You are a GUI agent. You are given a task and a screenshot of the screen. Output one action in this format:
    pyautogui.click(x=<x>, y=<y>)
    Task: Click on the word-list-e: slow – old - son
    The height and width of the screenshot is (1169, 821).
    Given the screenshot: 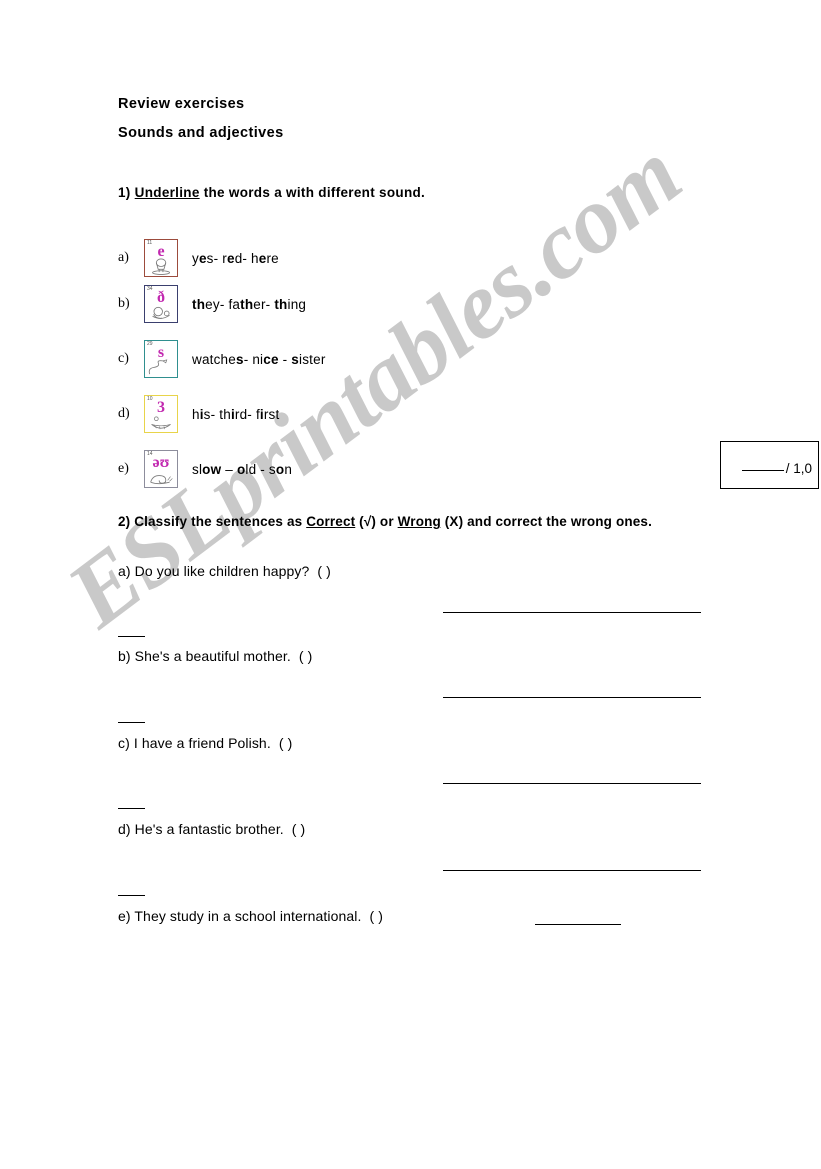 What is the action you would take?
    pyautogui.click(x=242, y=469)
    